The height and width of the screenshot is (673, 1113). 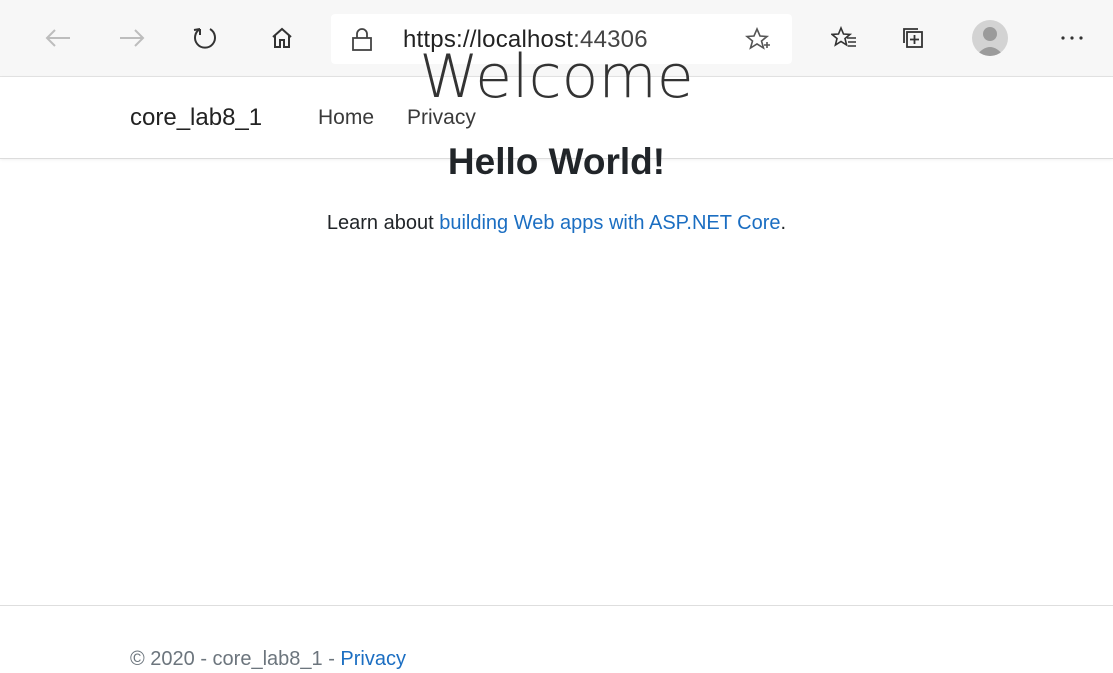 I want to click on footer-privacy-link: Privacy, so click(x=373, y=659).